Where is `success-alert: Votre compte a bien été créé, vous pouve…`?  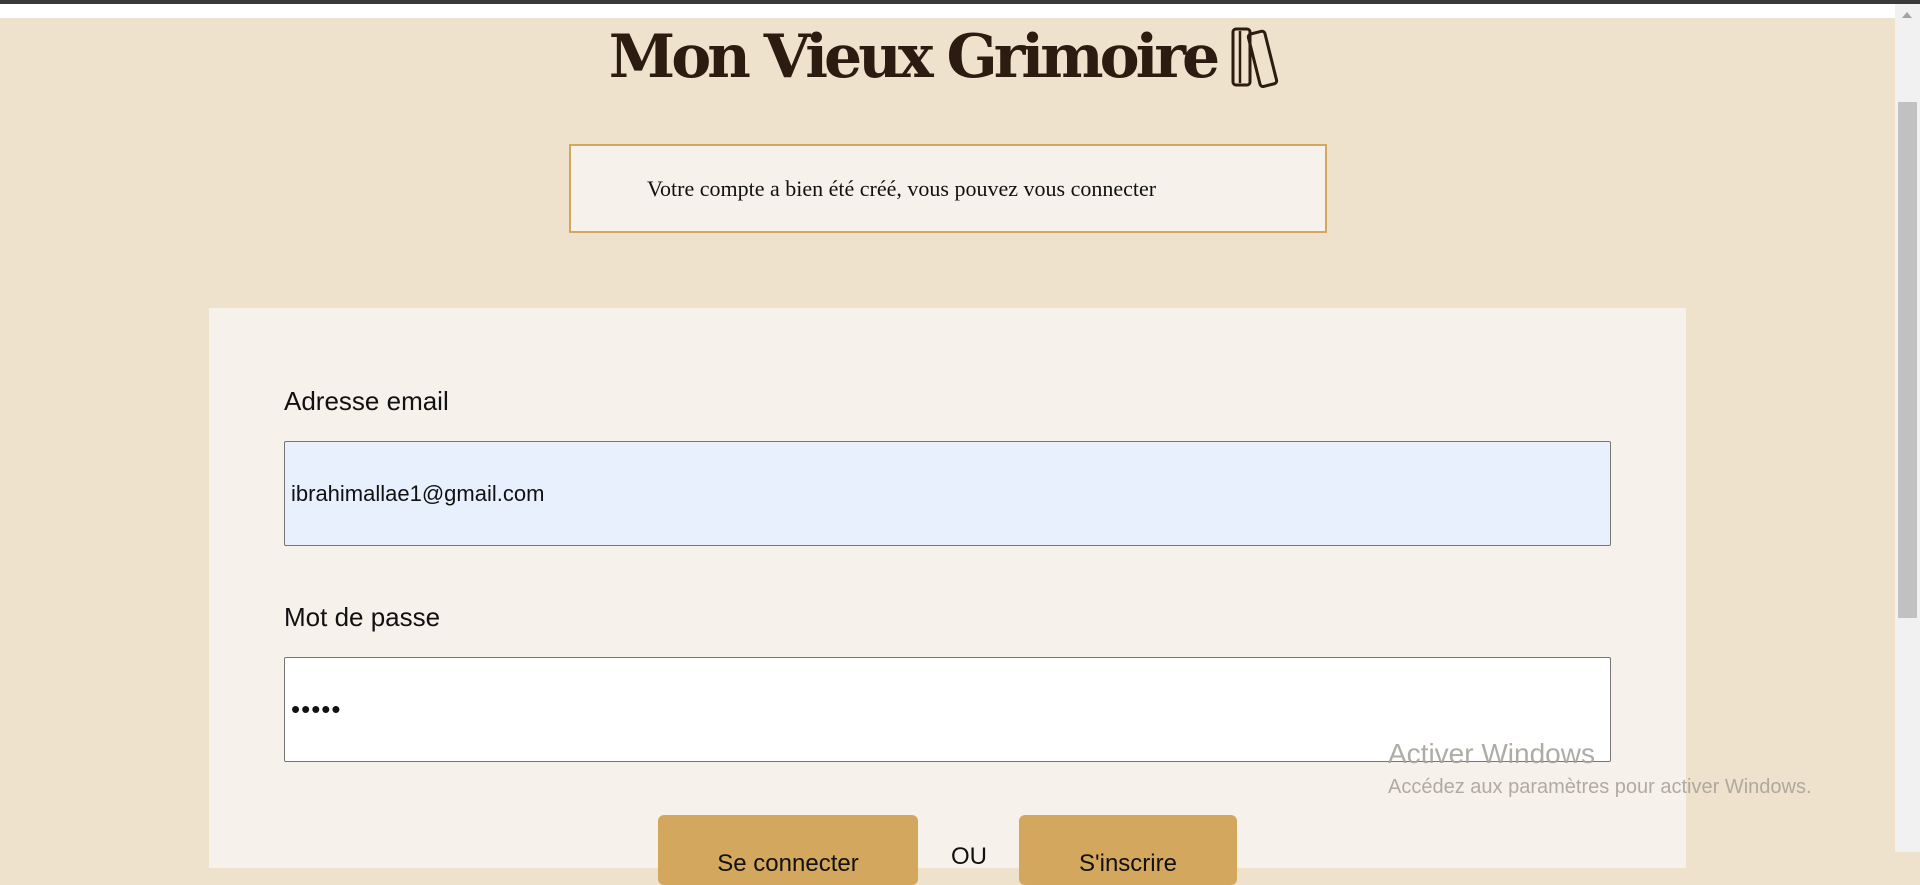 success-alert: Votre compte a bien été créé, vous pouve… is located at coordinates (948, 188).